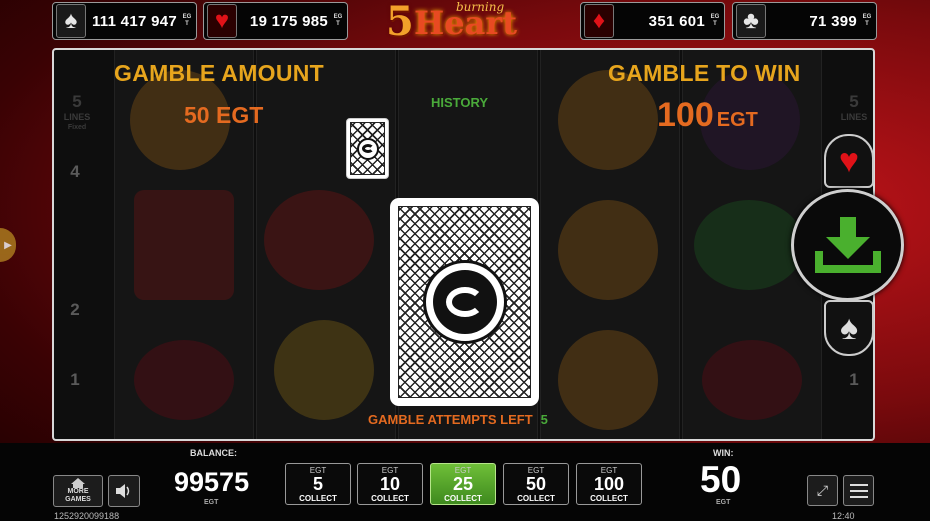 The height and width of the screenshot is (521, 930). I want to click on win-currency: EGT, so click(723, 502).